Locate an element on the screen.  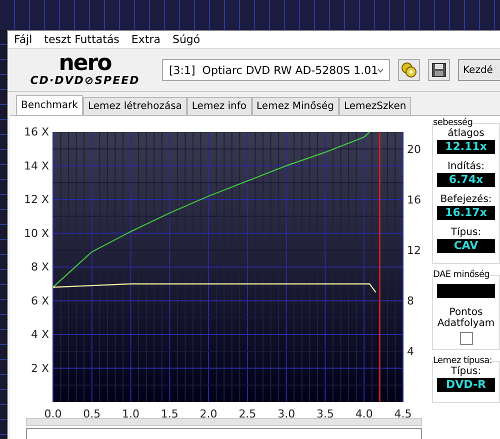
right-axis-label: 12 is located at coordinates (414, 251).